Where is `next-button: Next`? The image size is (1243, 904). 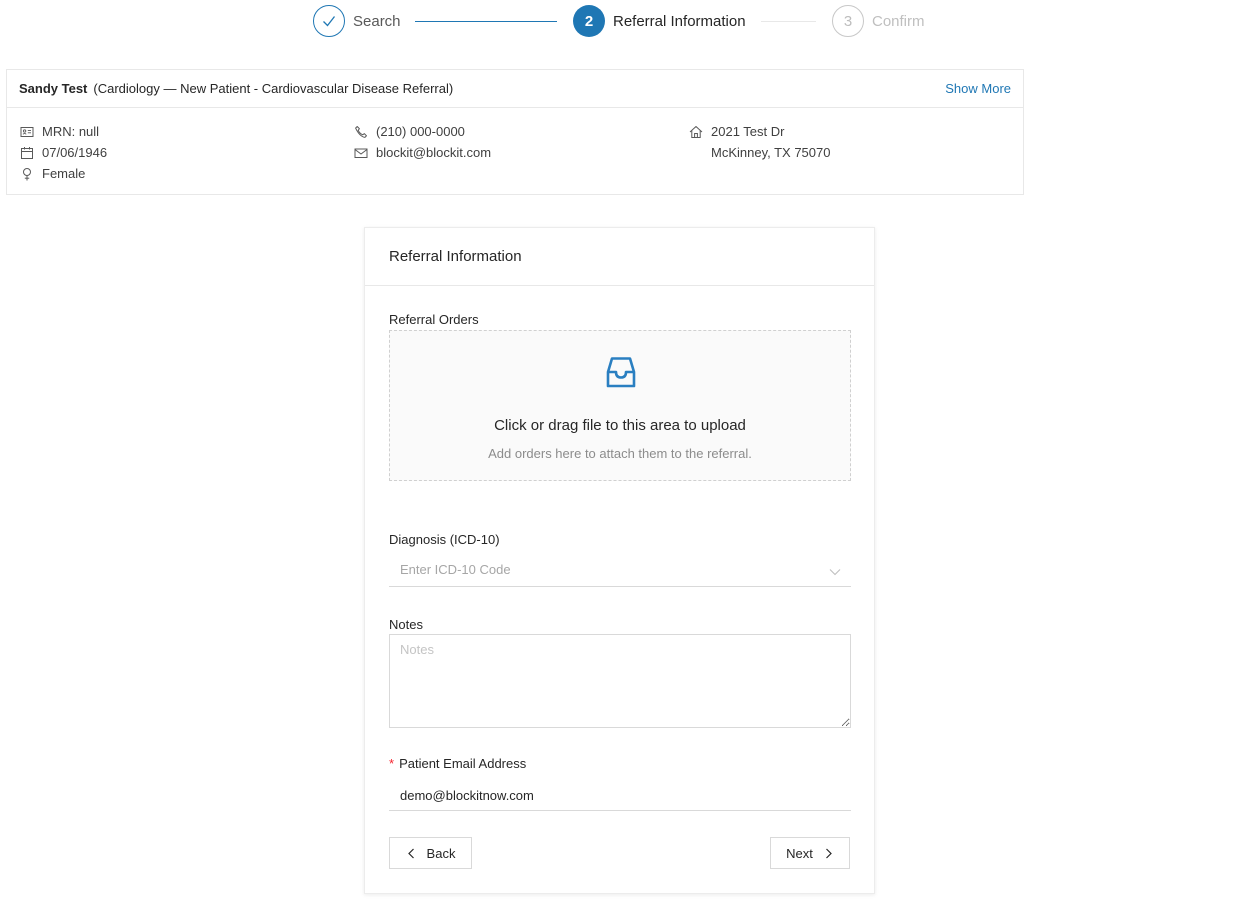
next-button: Next is located at coordinates (810, 853).